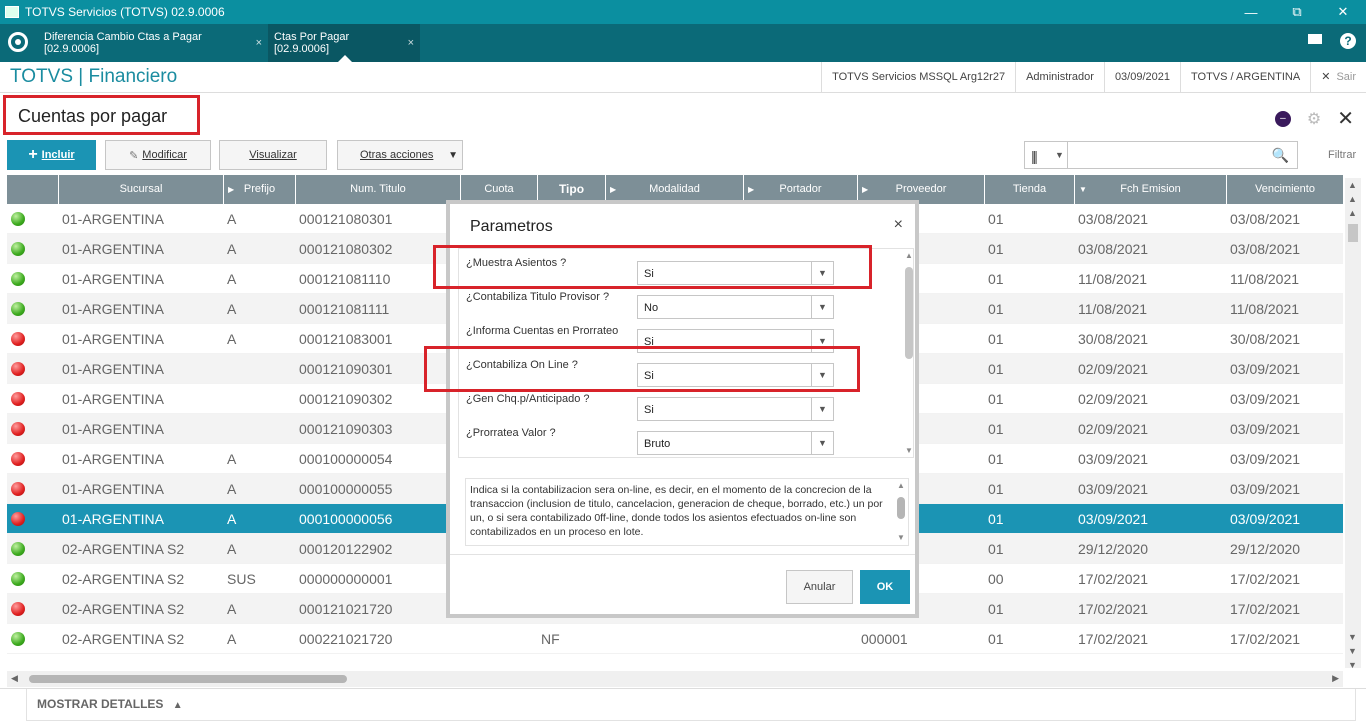 The height and width of the screenshot is (728, 1366). I want to click on grid-vertical-scrollbar: ▲ ▲ ▲ ▼ ▼ ▼, so click(1353, 424).